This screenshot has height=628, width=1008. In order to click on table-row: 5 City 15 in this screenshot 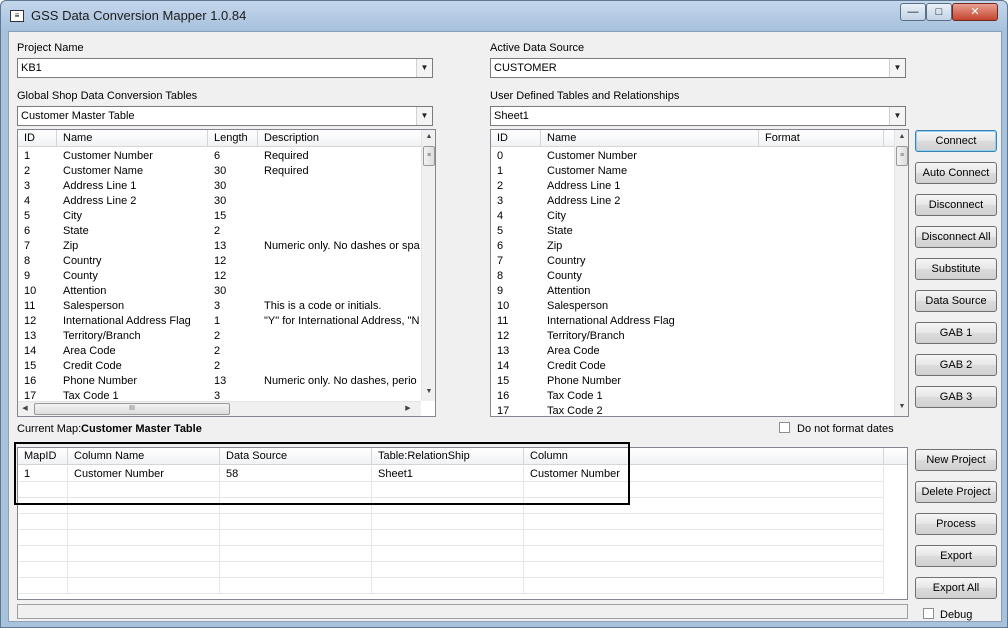, I will do `click(219, 216)`.